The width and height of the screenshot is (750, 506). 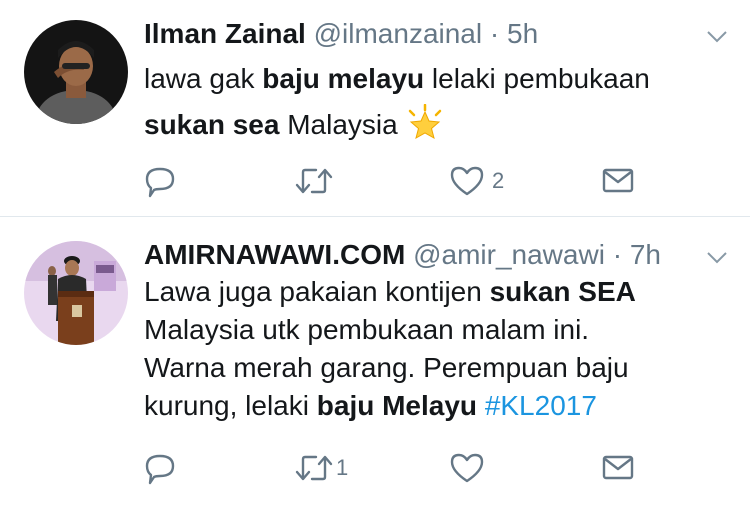 I want to click on tweet-actions: 2, so click(x=394, y=181).